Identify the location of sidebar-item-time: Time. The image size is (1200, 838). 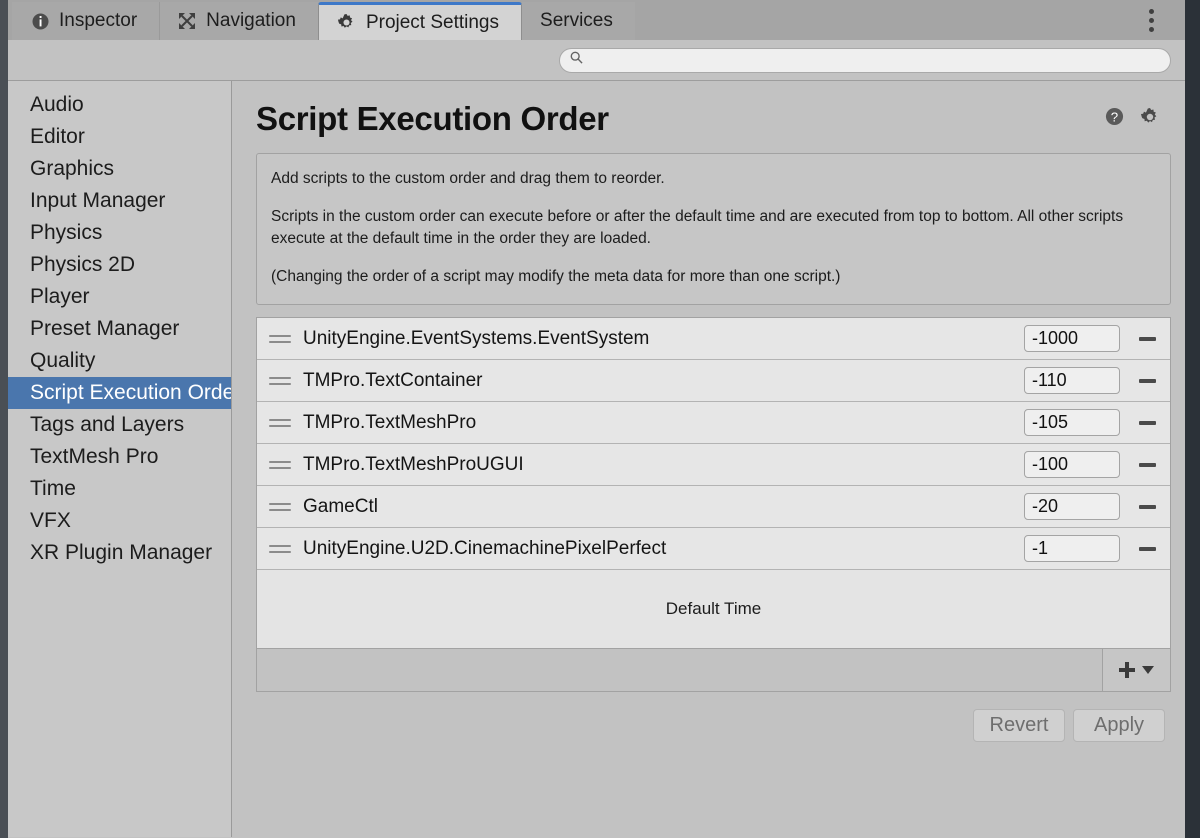
(119, 489).